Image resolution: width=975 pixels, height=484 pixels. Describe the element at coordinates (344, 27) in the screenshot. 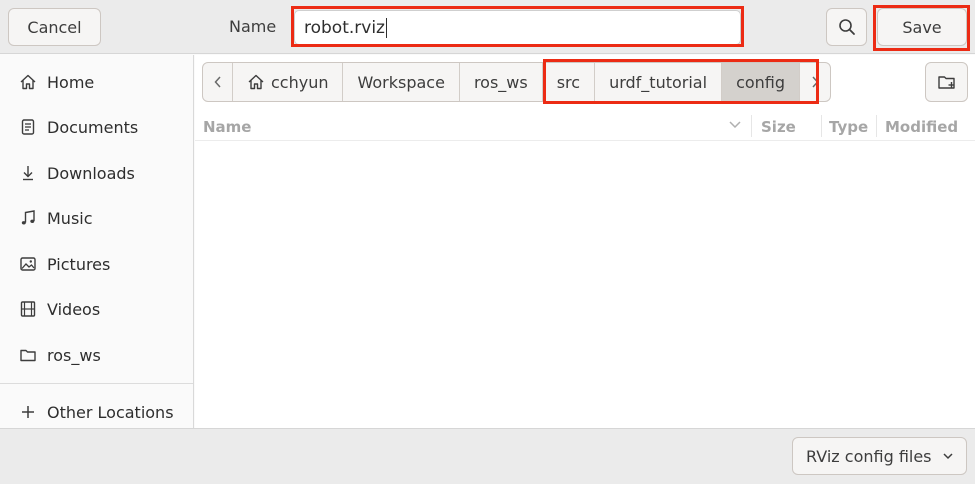

I see `filename-value: robot.rviz` at that location.